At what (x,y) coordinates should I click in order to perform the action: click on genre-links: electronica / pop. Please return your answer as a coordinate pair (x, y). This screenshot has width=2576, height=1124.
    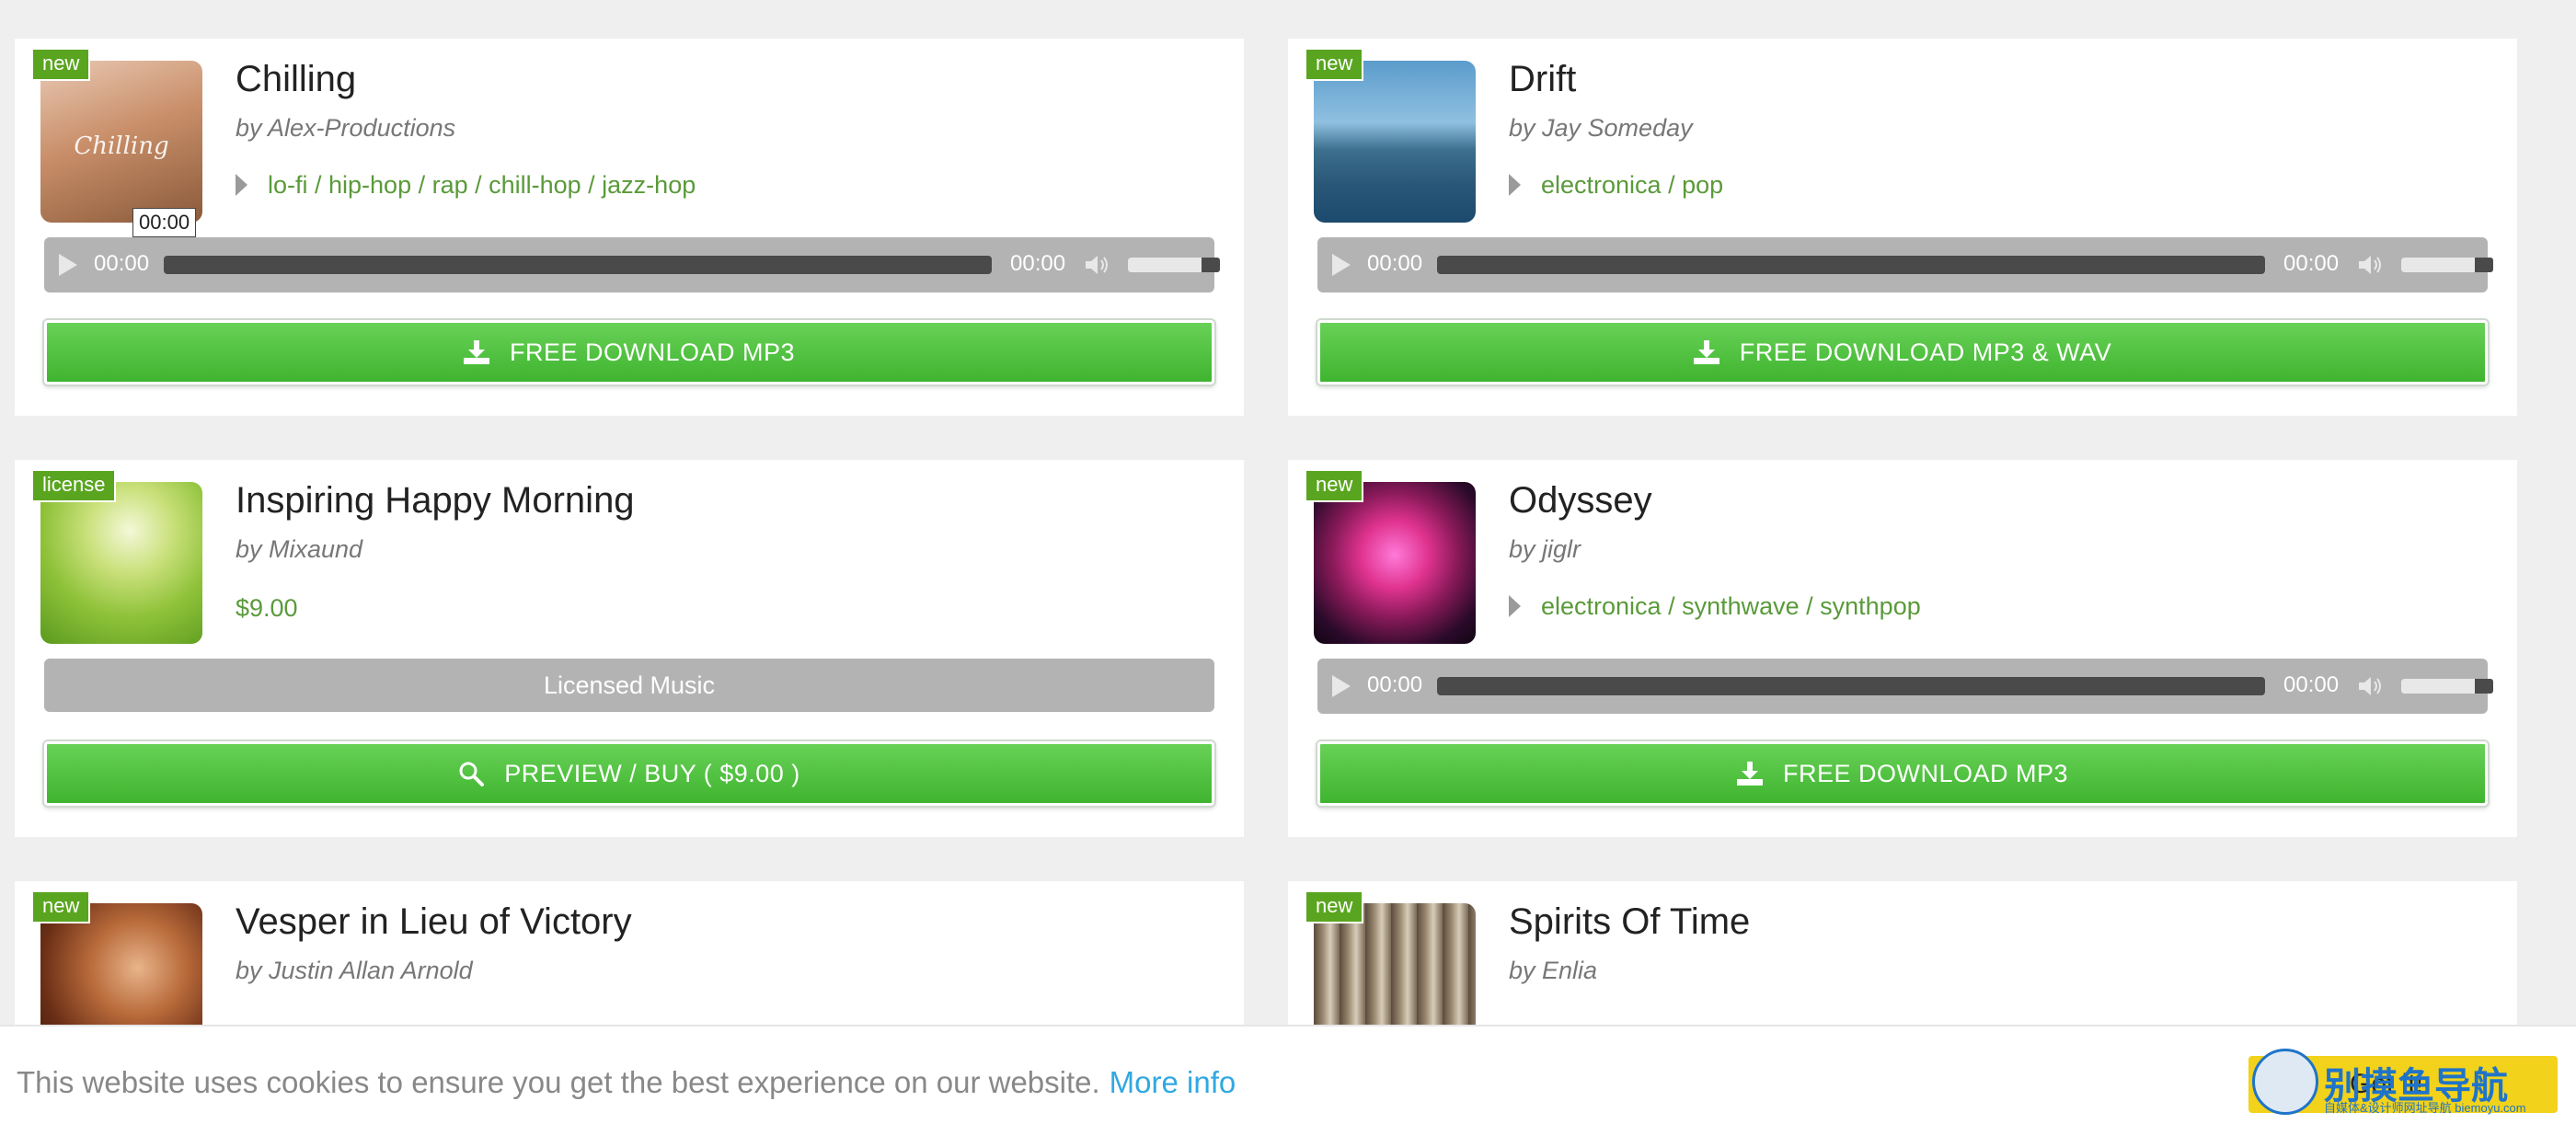
    Looking at the image, I should click on (1632, 185).